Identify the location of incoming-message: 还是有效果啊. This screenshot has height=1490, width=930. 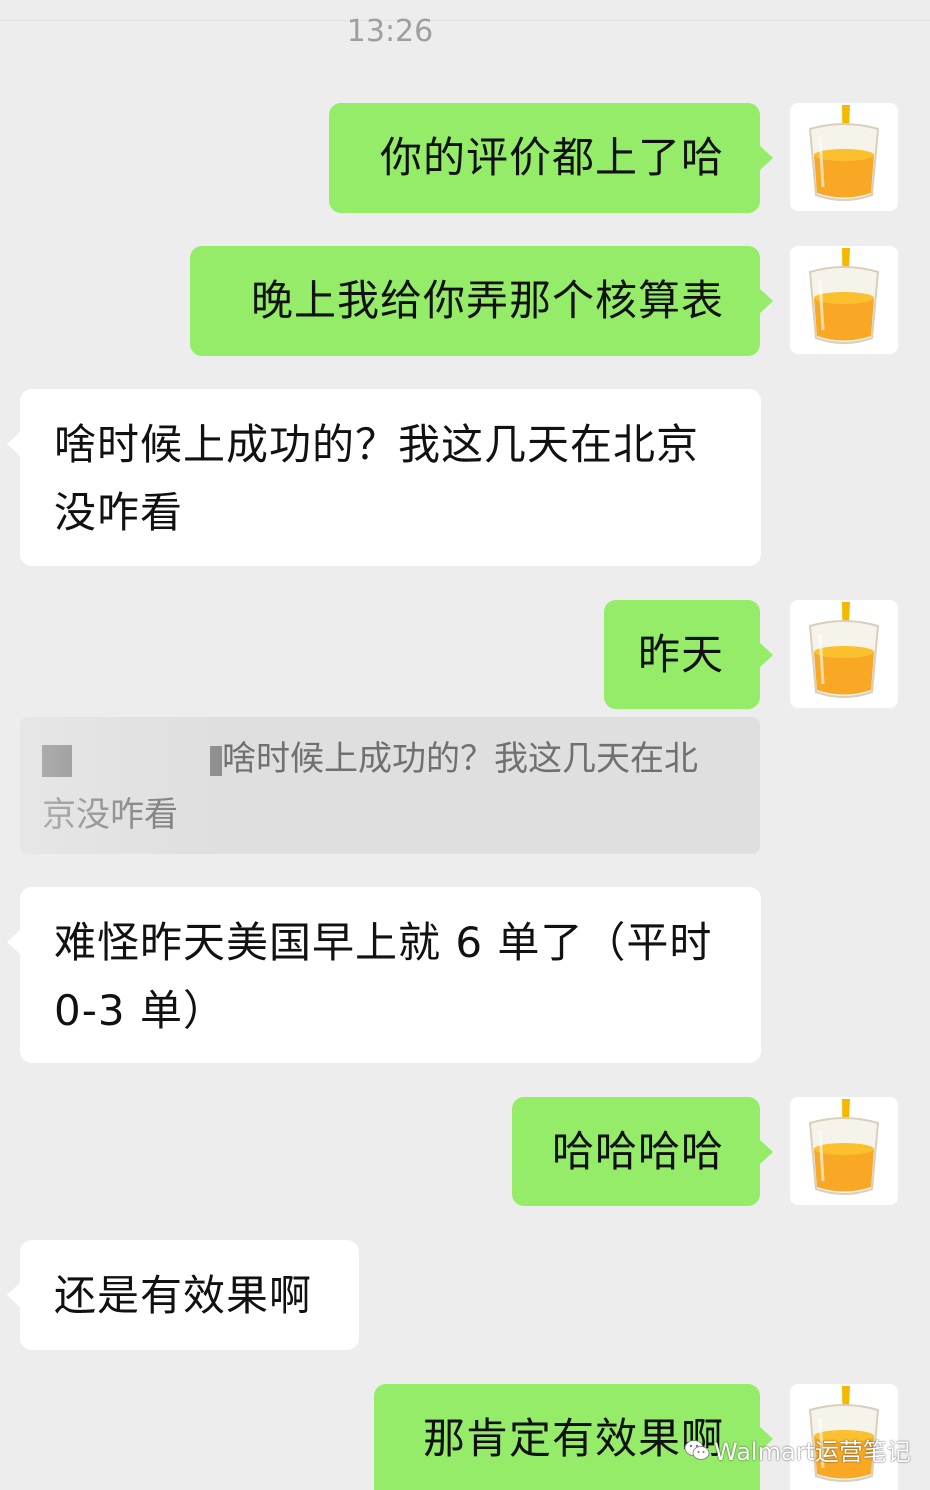
(183, 1295).